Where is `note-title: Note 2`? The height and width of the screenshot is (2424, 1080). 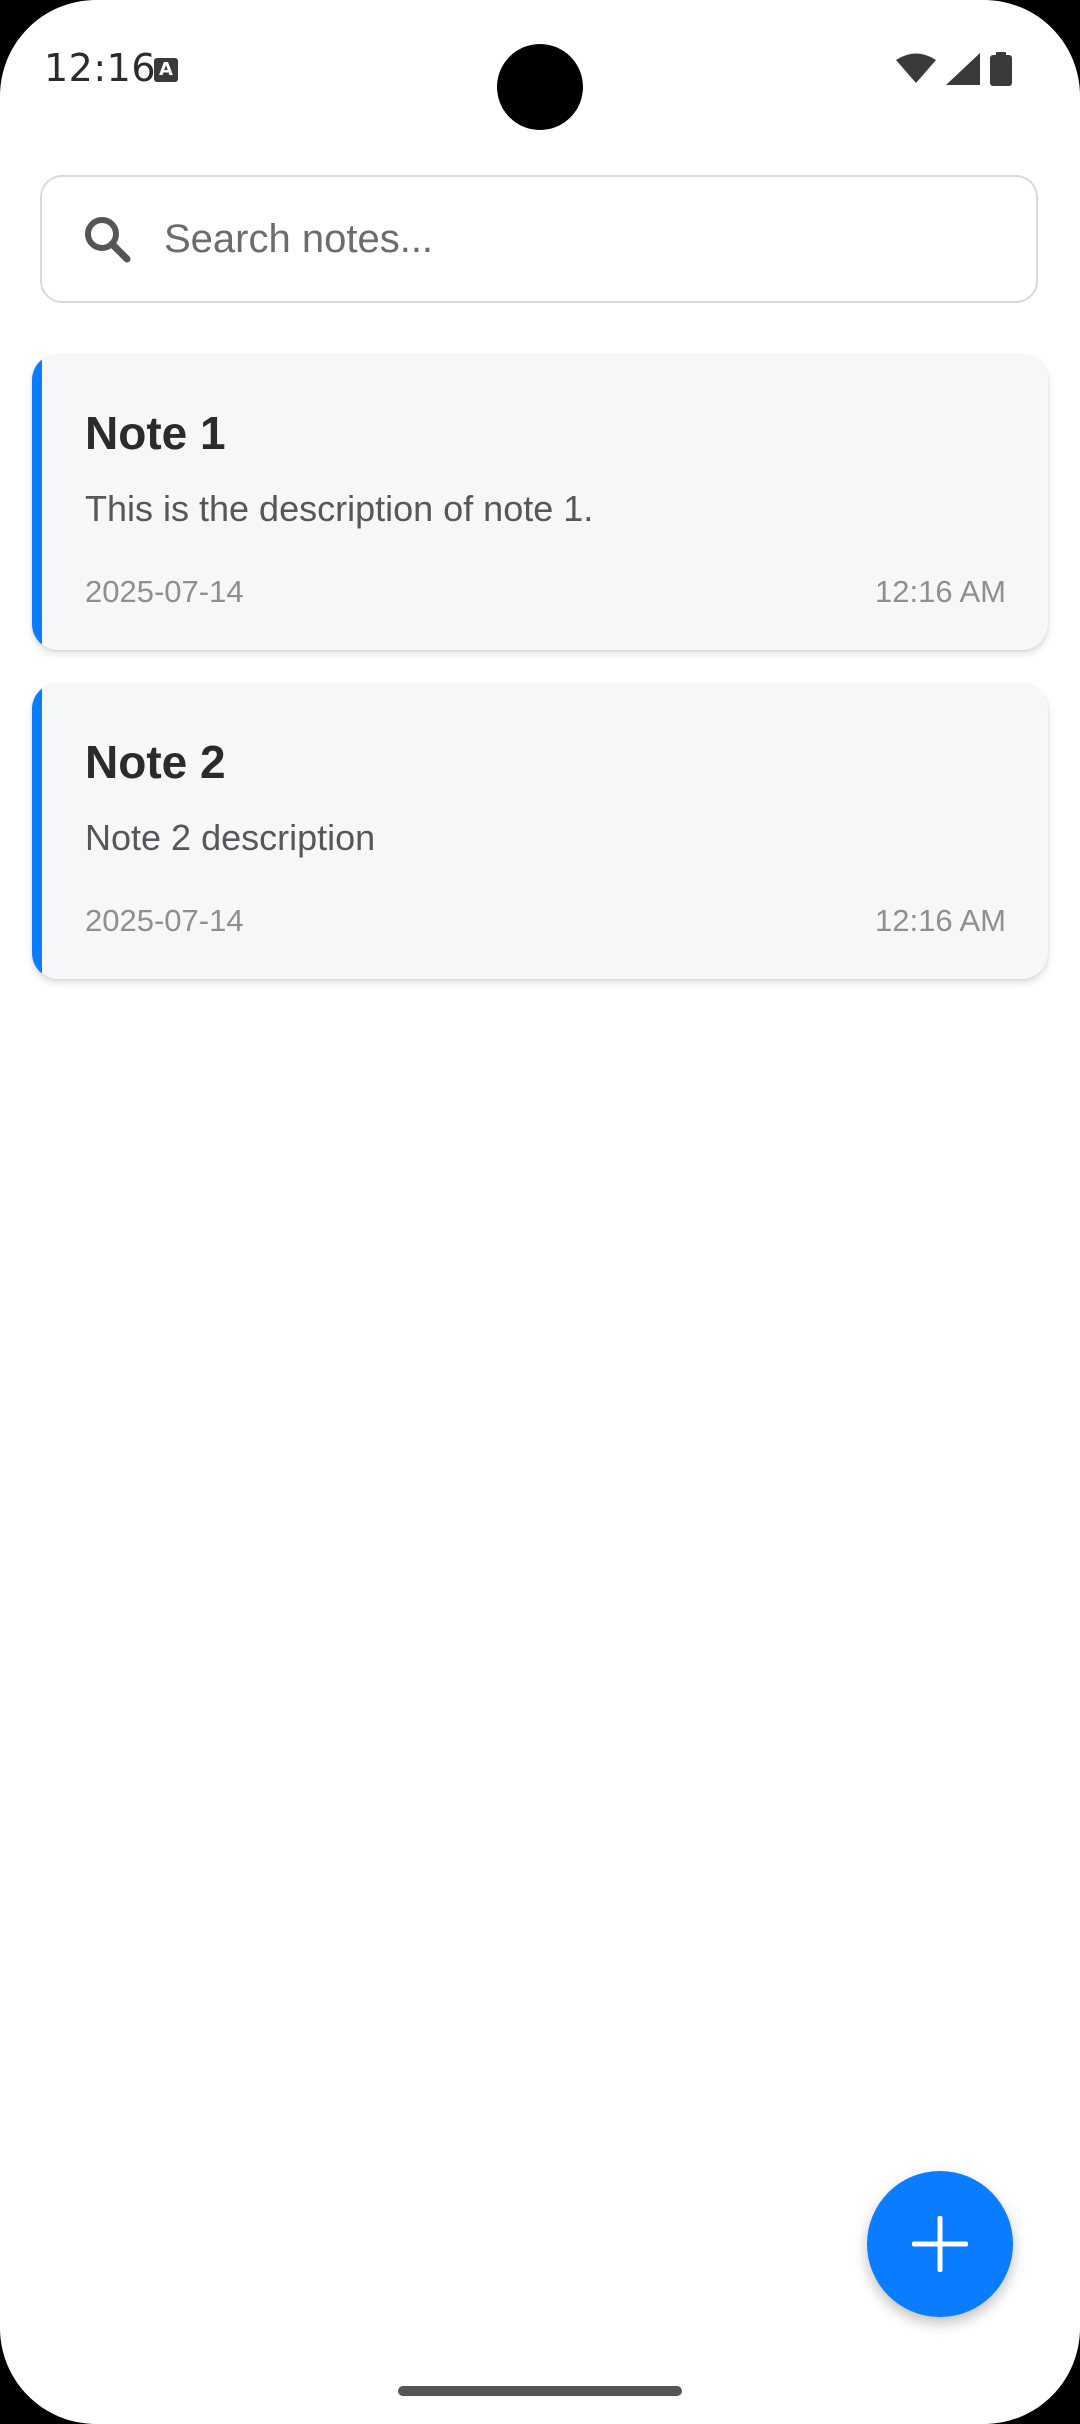
note-title: Note 2 is located at coordinates (155, 762).